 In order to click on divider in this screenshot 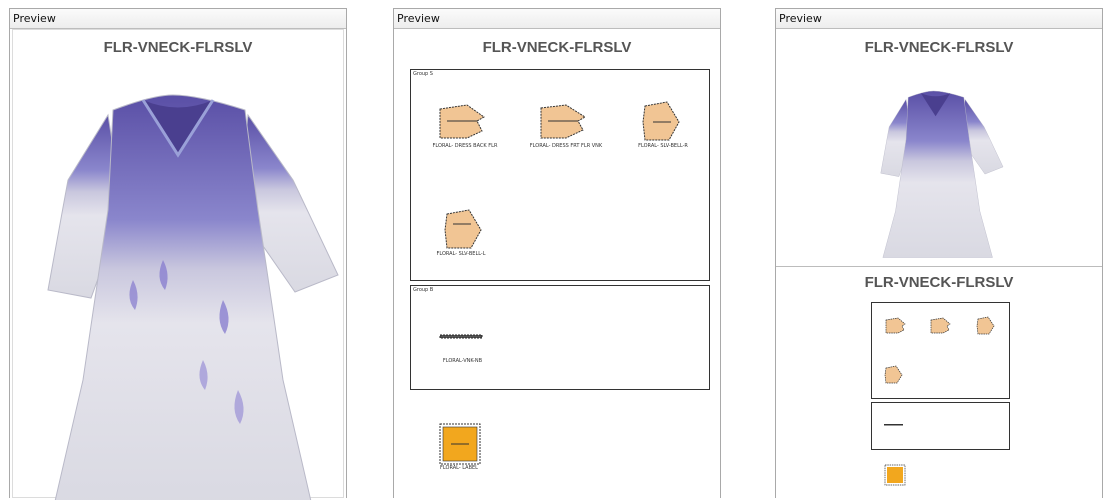, I will do `click(939, 266)`.